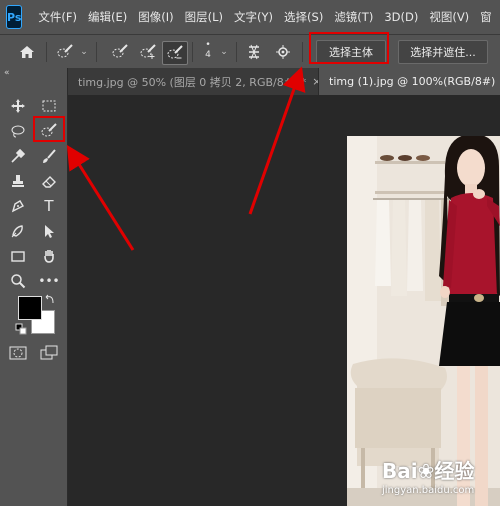 The image size is (500, 506). I want to click on brush-size-picker: • 4, so click(208, 50).